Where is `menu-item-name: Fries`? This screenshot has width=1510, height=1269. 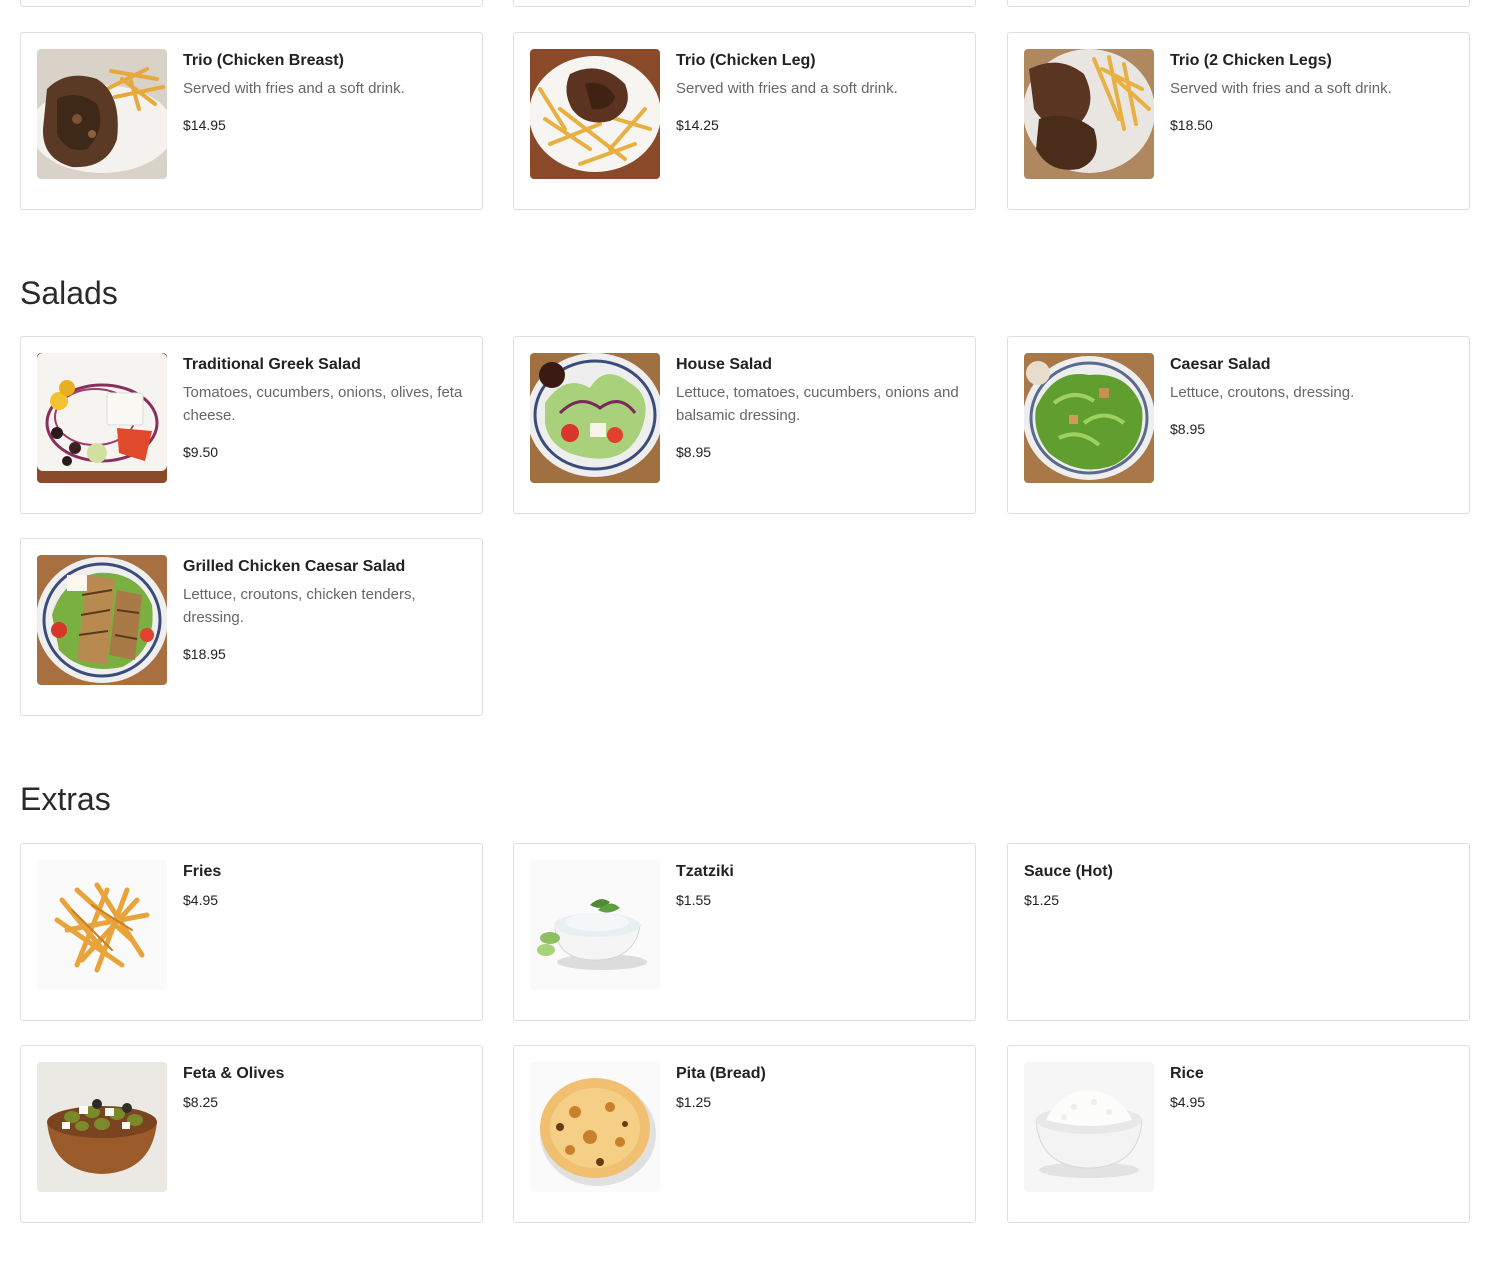
menu-item-name: Fries is located at coordinates (202, 871).